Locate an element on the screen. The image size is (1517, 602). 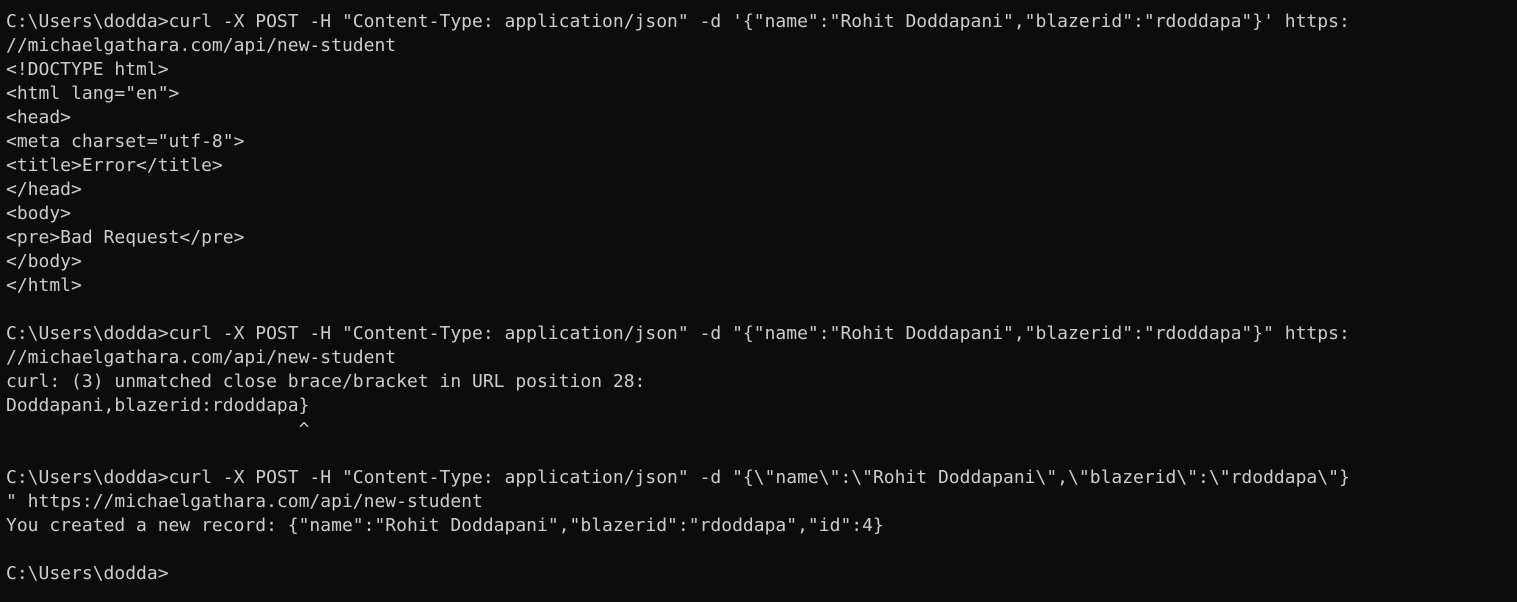
terminal-line: </body> is located at coordinates (44, 261).